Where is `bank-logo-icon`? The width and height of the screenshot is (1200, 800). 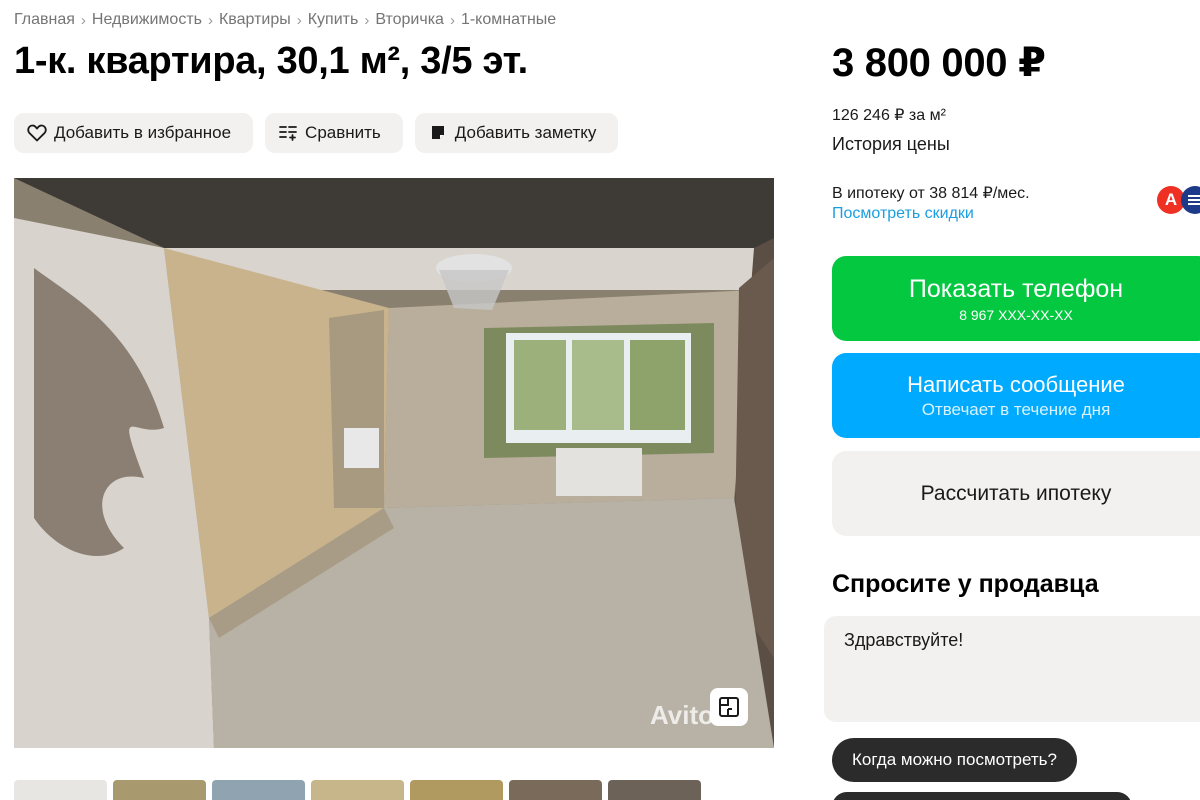 bank-logo-icon is located at coordinates (1190, 200).